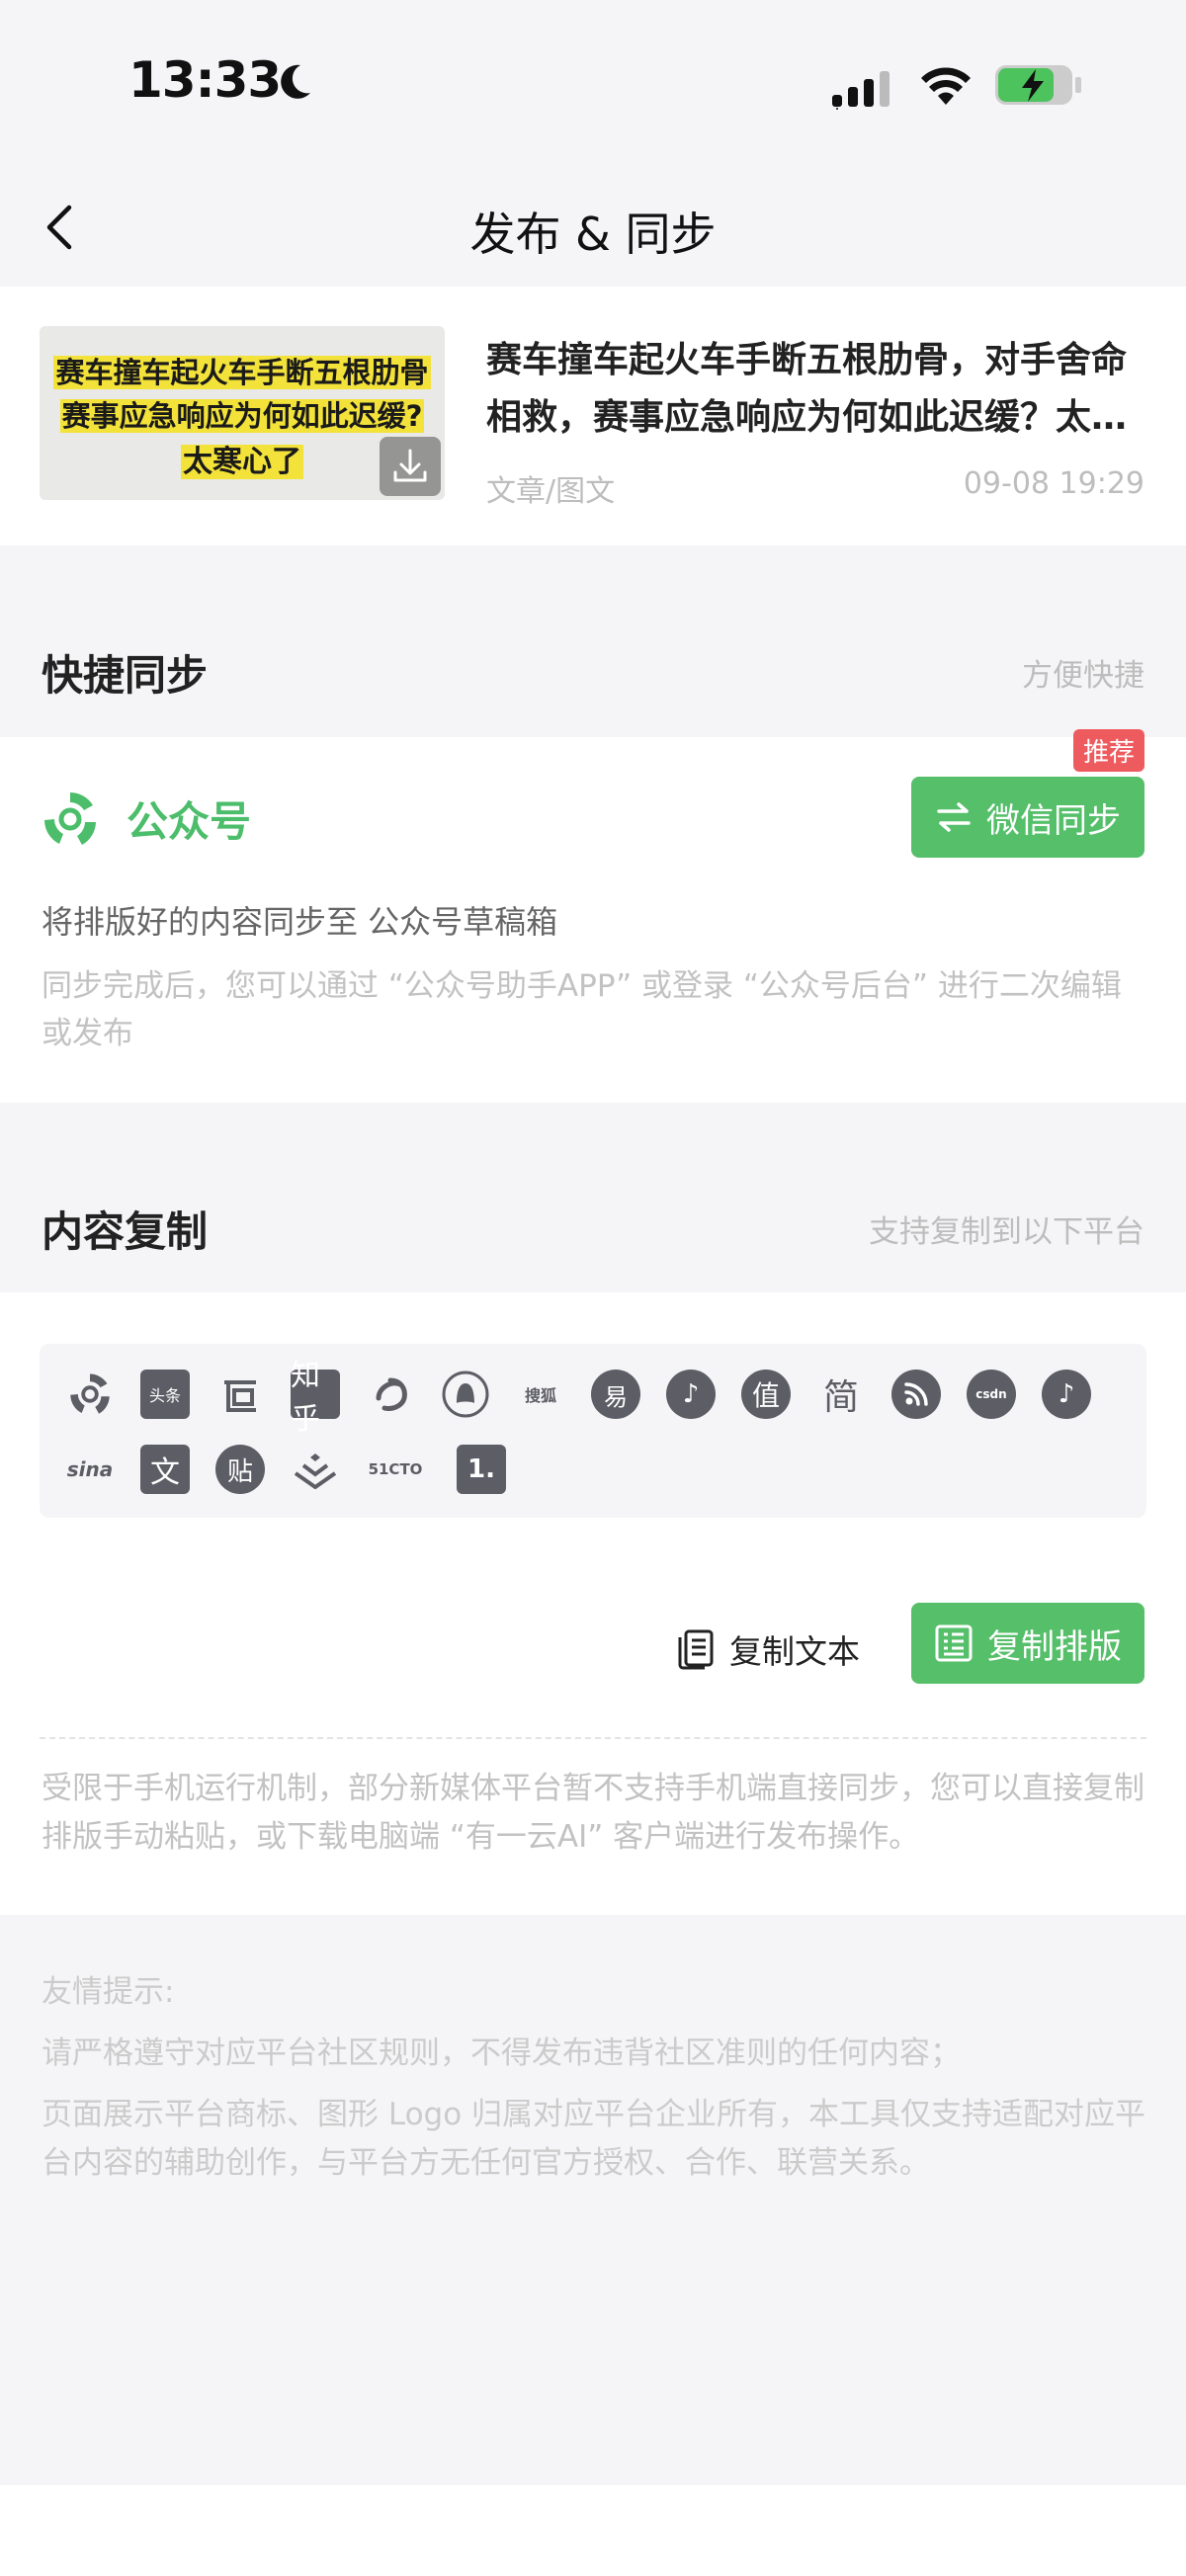 The height and width of the screenshot is (2576, 1186). I want to click on download-image-button, so click(410, 466).